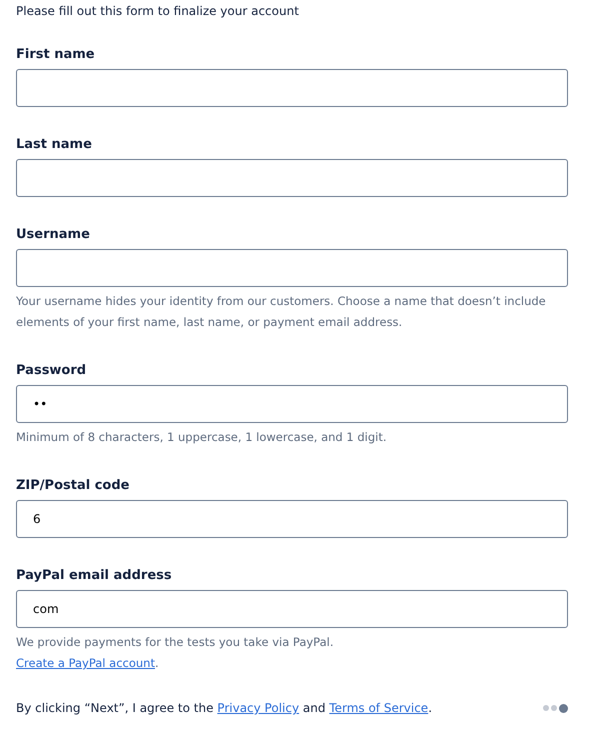 The width and height of the screenshot is (590, 739). Describe the element at coordinates (292, 609) in the screenshot. I see `input-field: com` at that location.